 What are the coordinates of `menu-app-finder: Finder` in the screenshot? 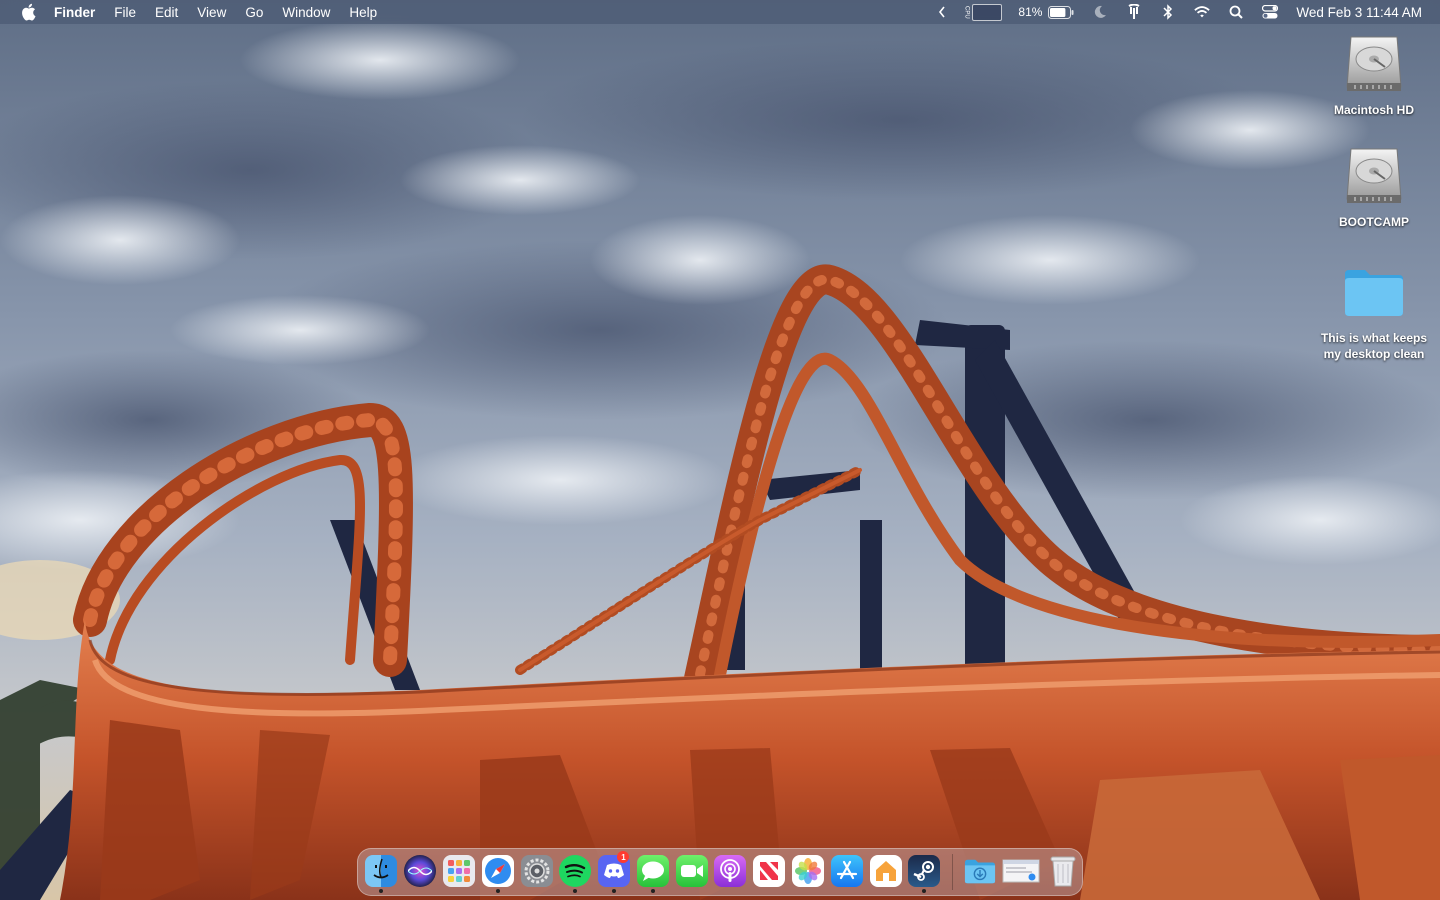 It's located at (74, 12).